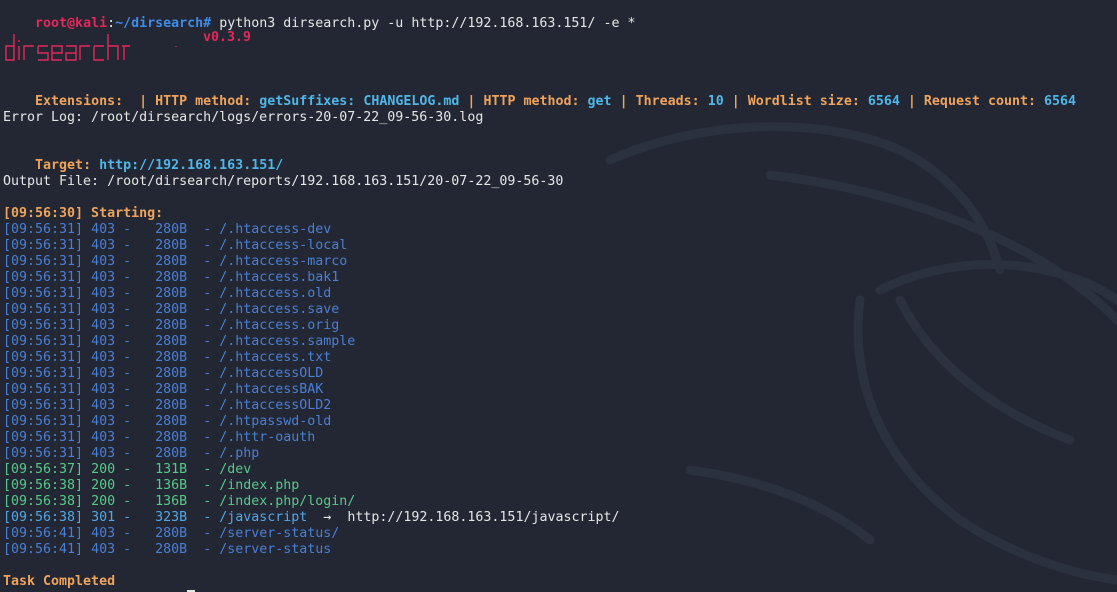 The height and width of the screenshot is (592, 1117). Describe the element at coordinates (275, 421) in the screenshot. I see `result-path: /.htpasswd-old` at that location.